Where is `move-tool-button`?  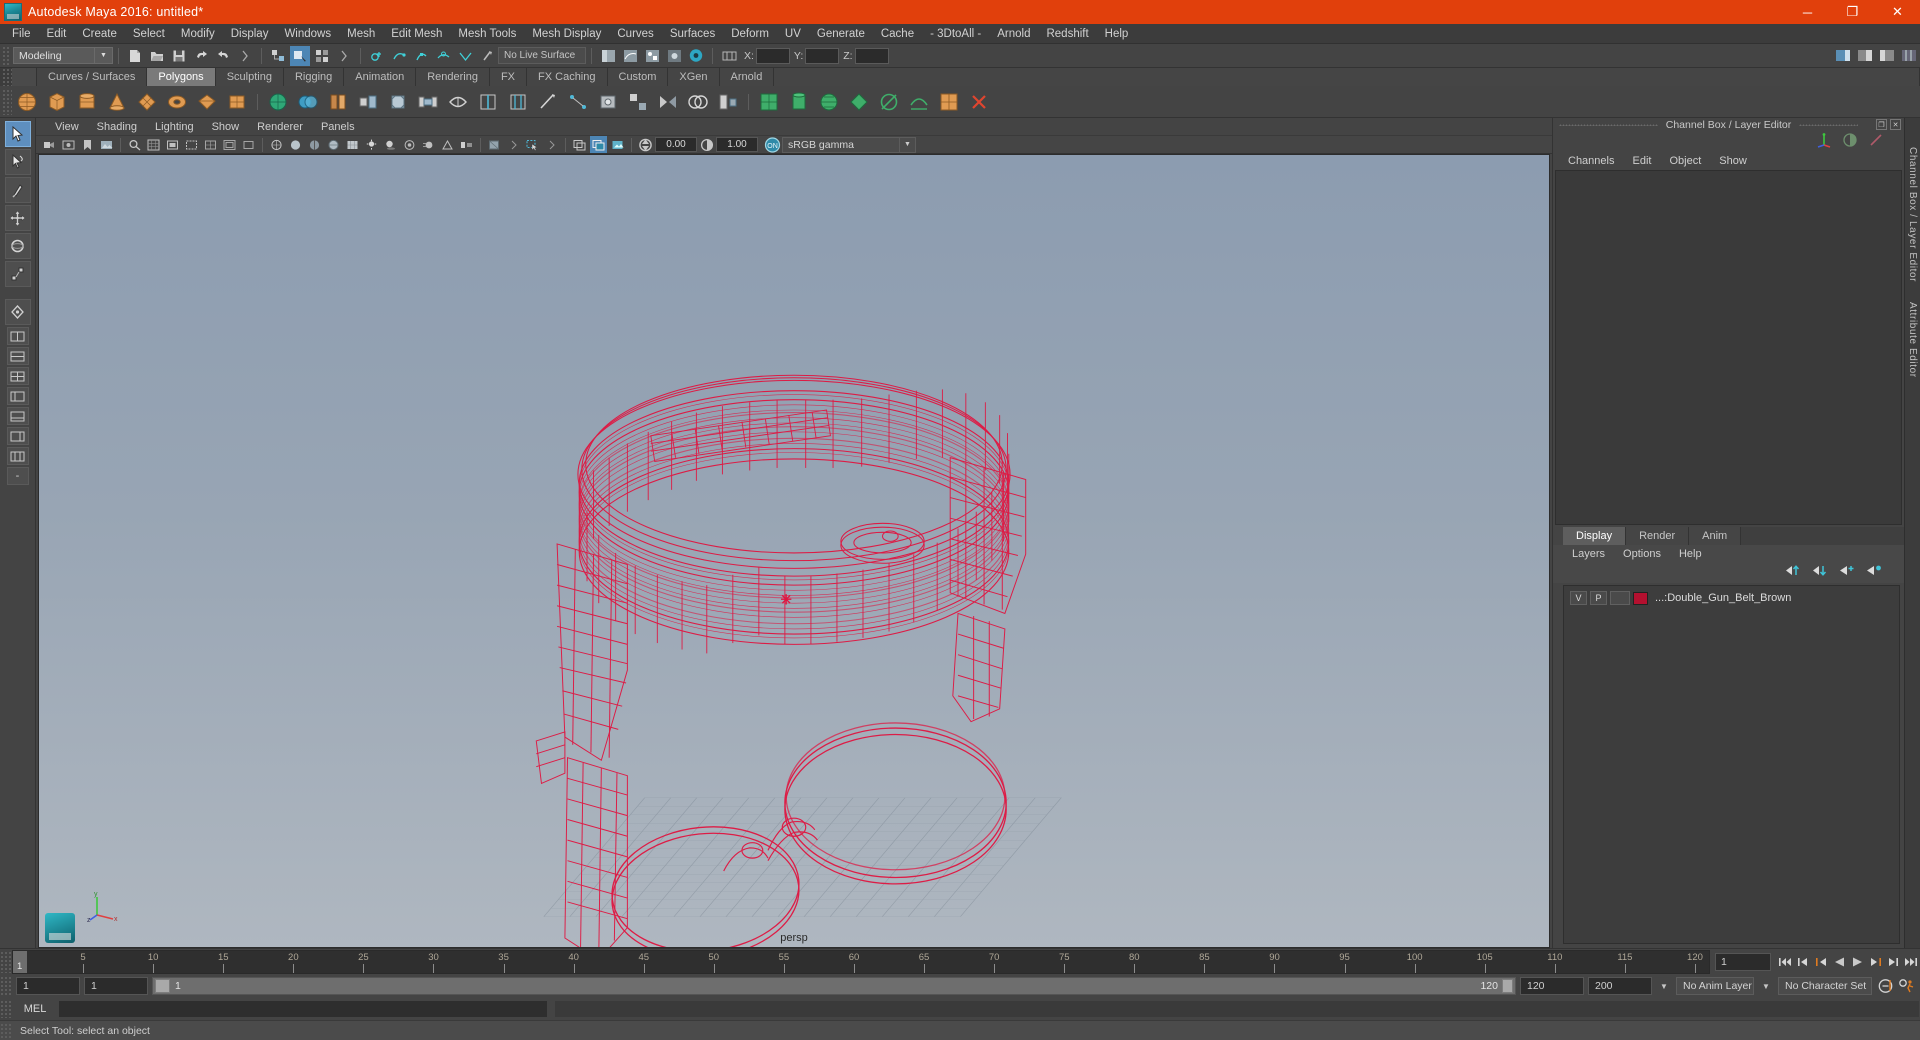
move-tool-button is located at coordinates (17, 218).